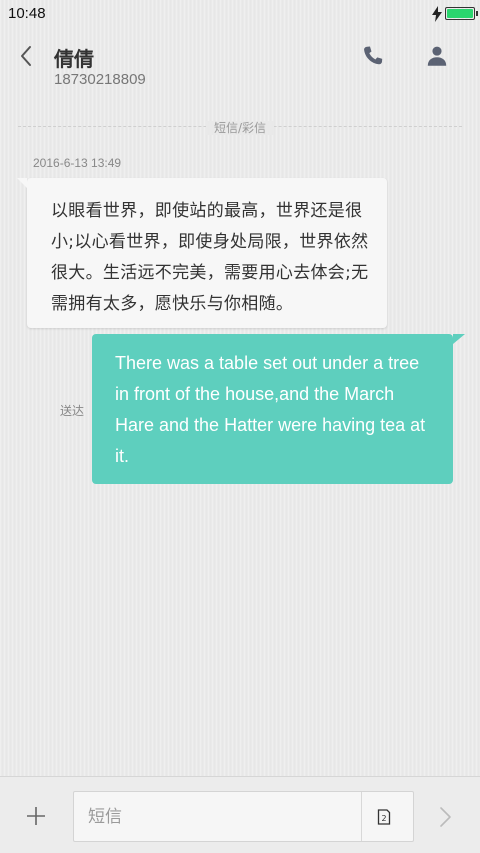  I want to click on sim-card-icon: 2, so click(384, 817).